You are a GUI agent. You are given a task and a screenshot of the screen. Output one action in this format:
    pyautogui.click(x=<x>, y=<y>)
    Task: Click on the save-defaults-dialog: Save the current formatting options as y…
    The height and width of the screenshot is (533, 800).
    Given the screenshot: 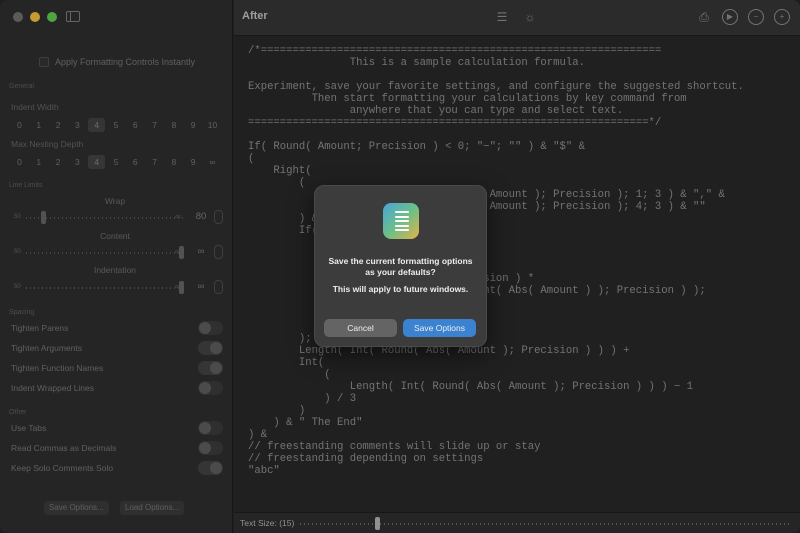 What is the action you would take?
    pyautogui.click(x=400, y=266)
    